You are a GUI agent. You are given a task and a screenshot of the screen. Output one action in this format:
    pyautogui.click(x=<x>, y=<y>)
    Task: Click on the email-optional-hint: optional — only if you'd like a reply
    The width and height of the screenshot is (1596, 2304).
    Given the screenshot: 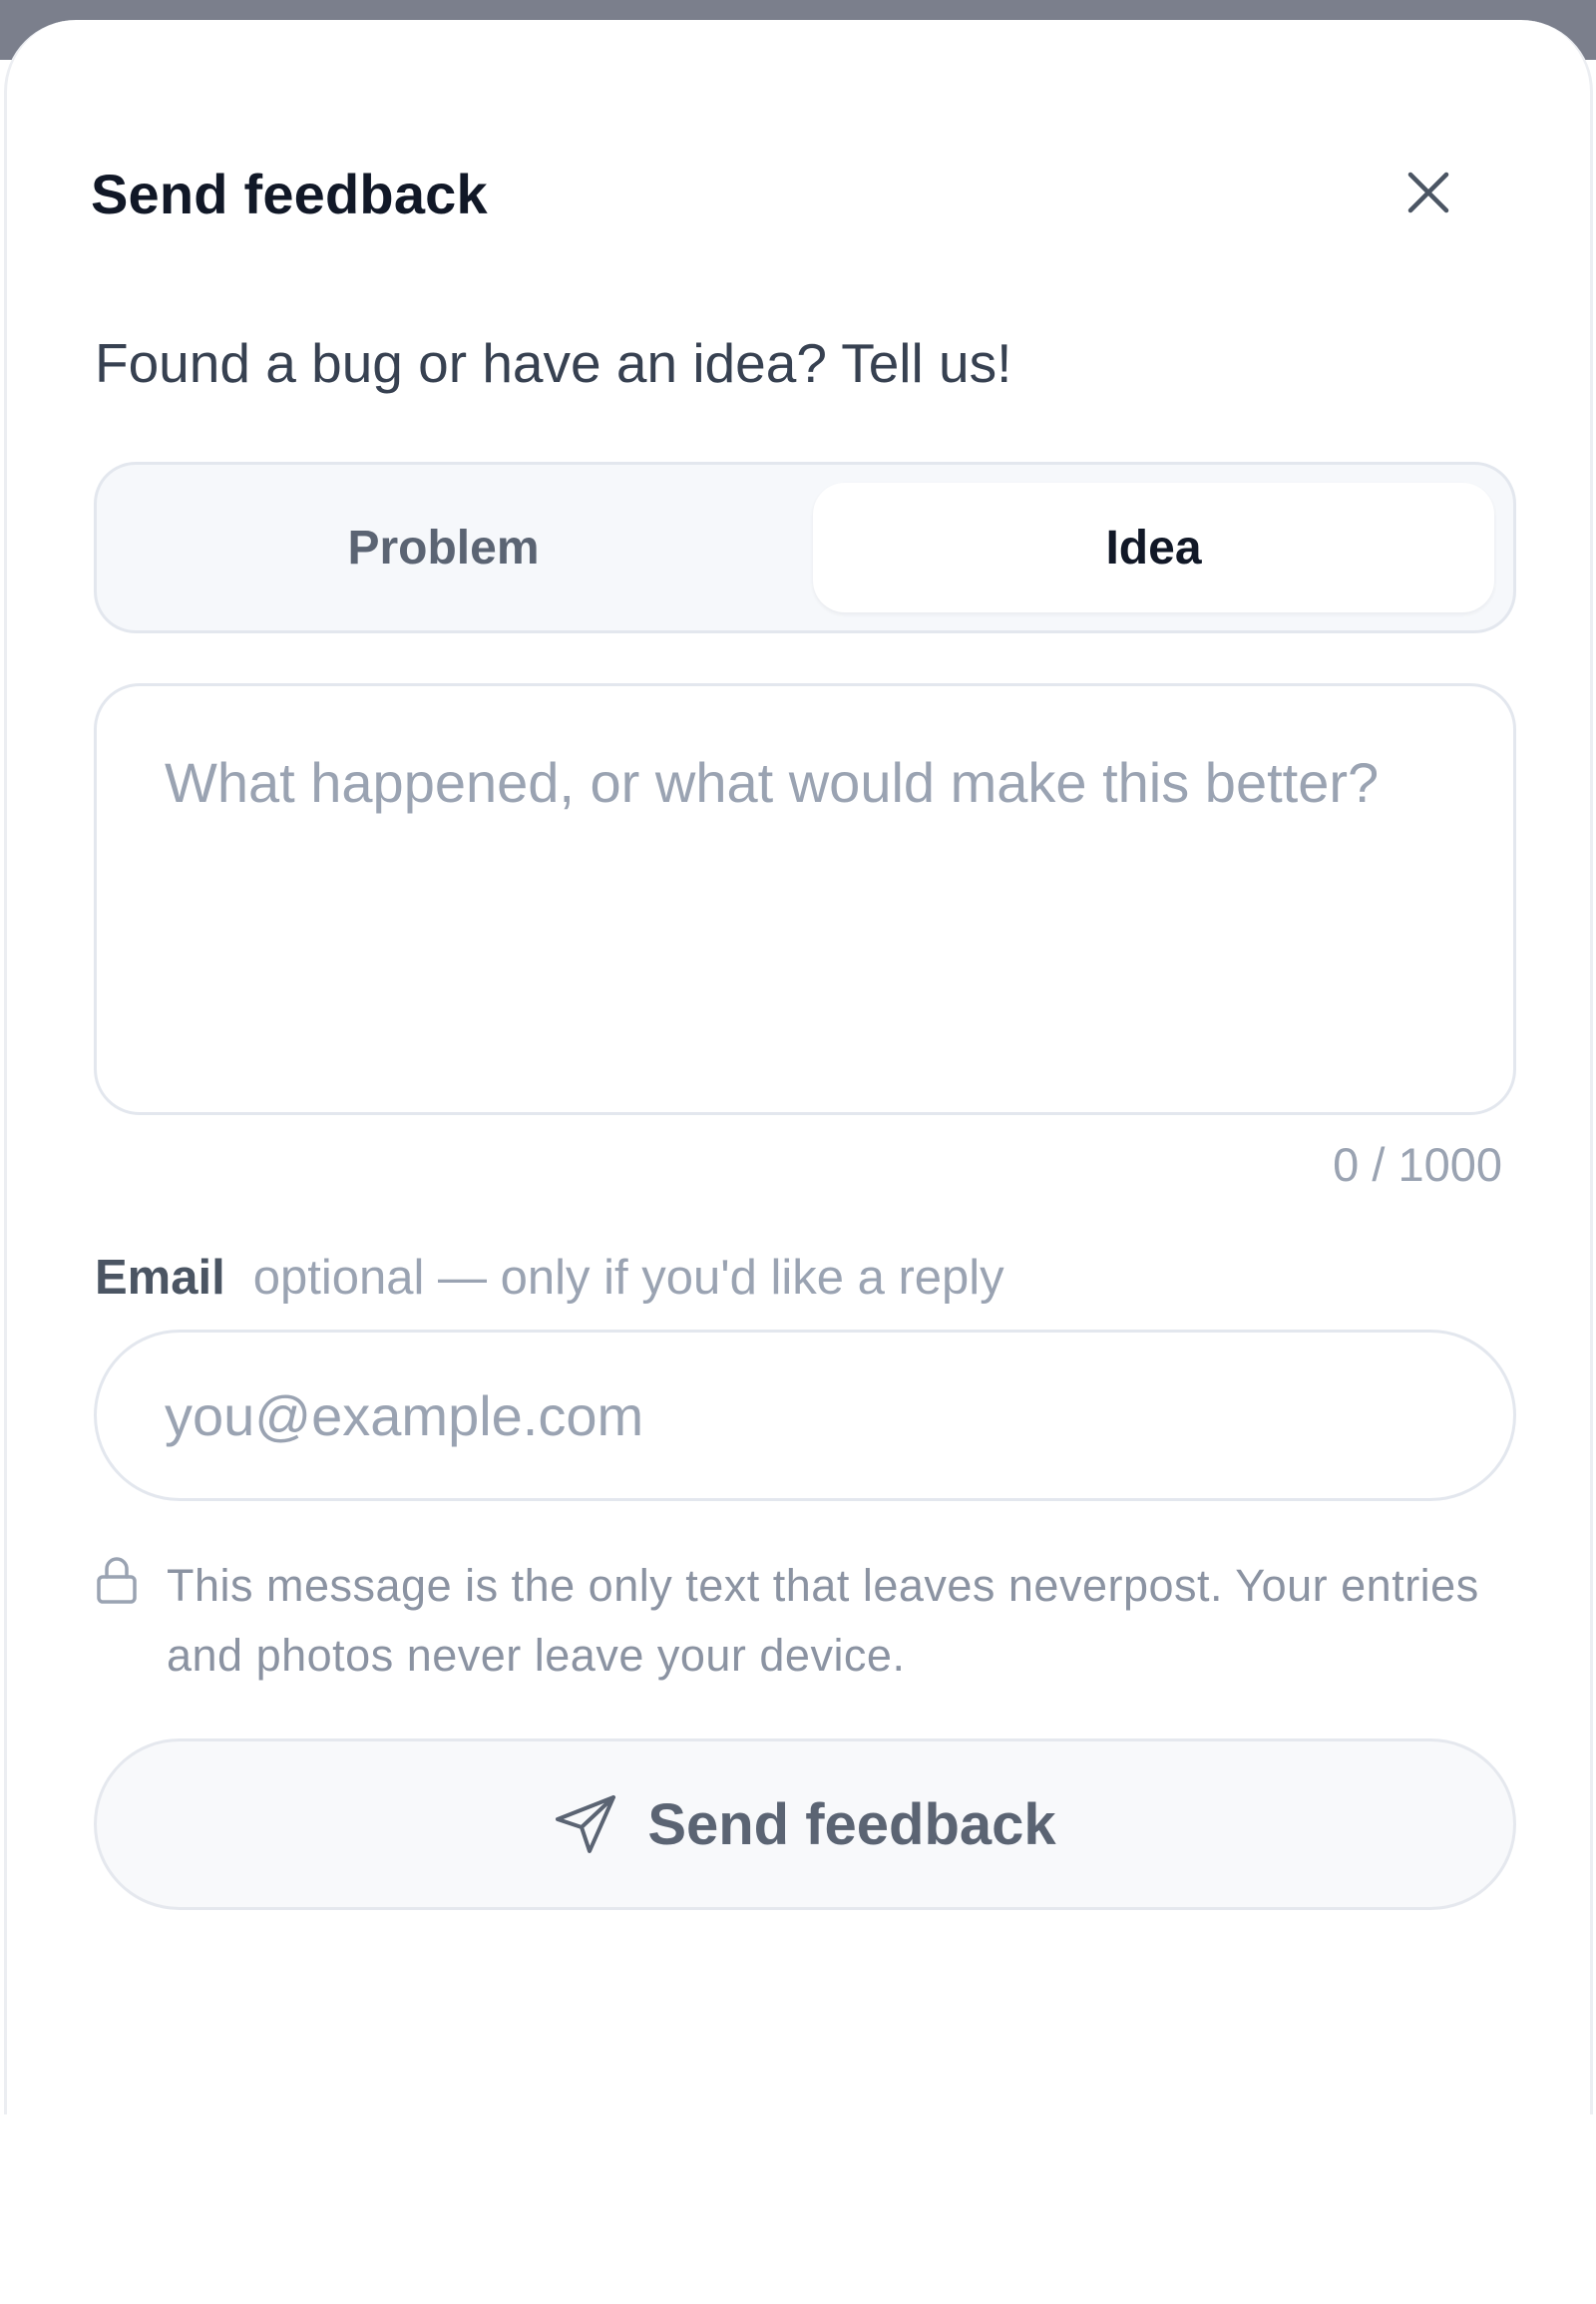 What is the action you would take?
    pyautogui.click(x=628, y=1278)
    